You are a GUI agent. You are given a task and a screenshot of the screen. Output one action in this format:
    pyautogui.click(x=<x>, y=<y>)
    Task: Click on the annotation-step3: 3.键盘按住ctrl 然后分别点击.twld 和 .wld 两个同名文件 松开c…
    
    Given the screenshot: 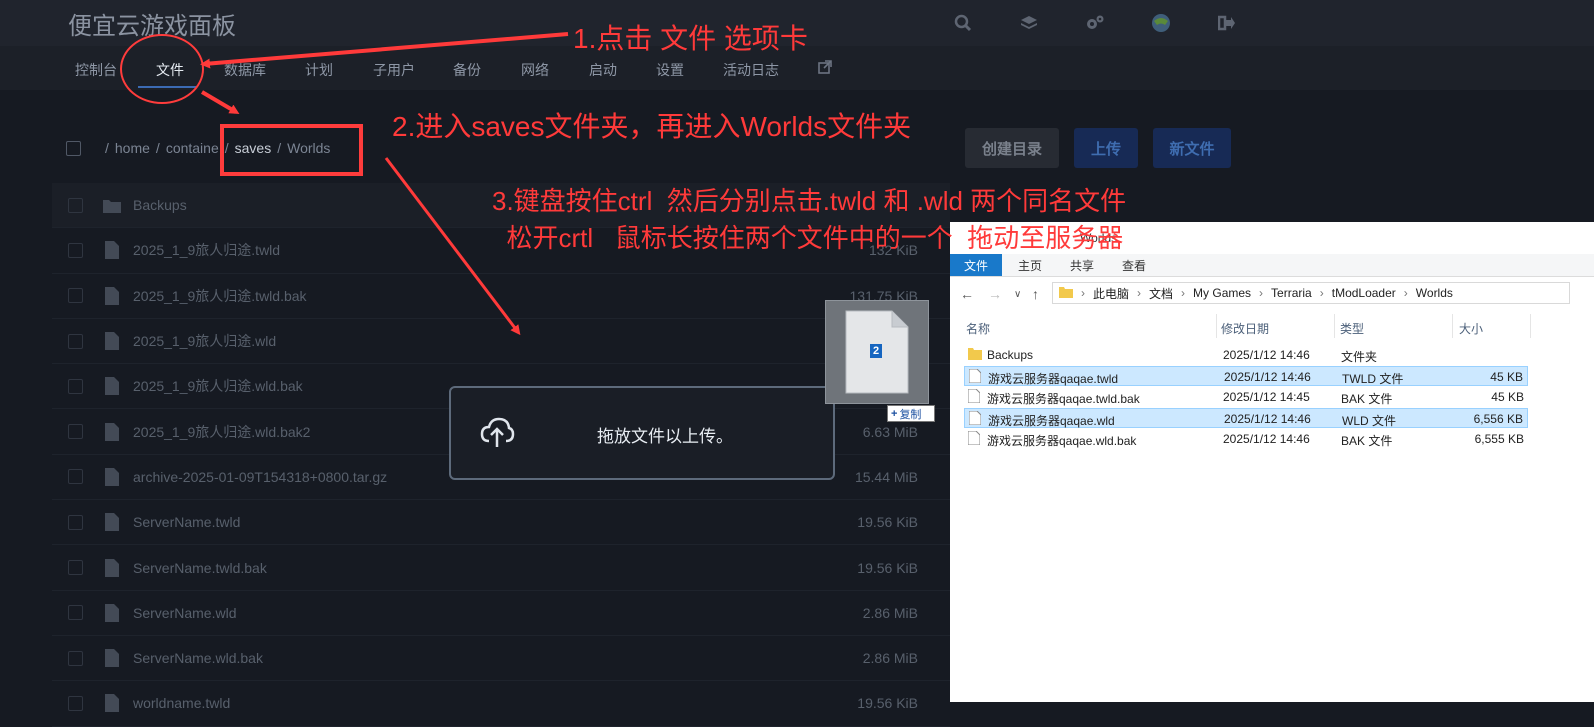 What is the action you would take?
    pyautogui.click(x=809, y=219)
    